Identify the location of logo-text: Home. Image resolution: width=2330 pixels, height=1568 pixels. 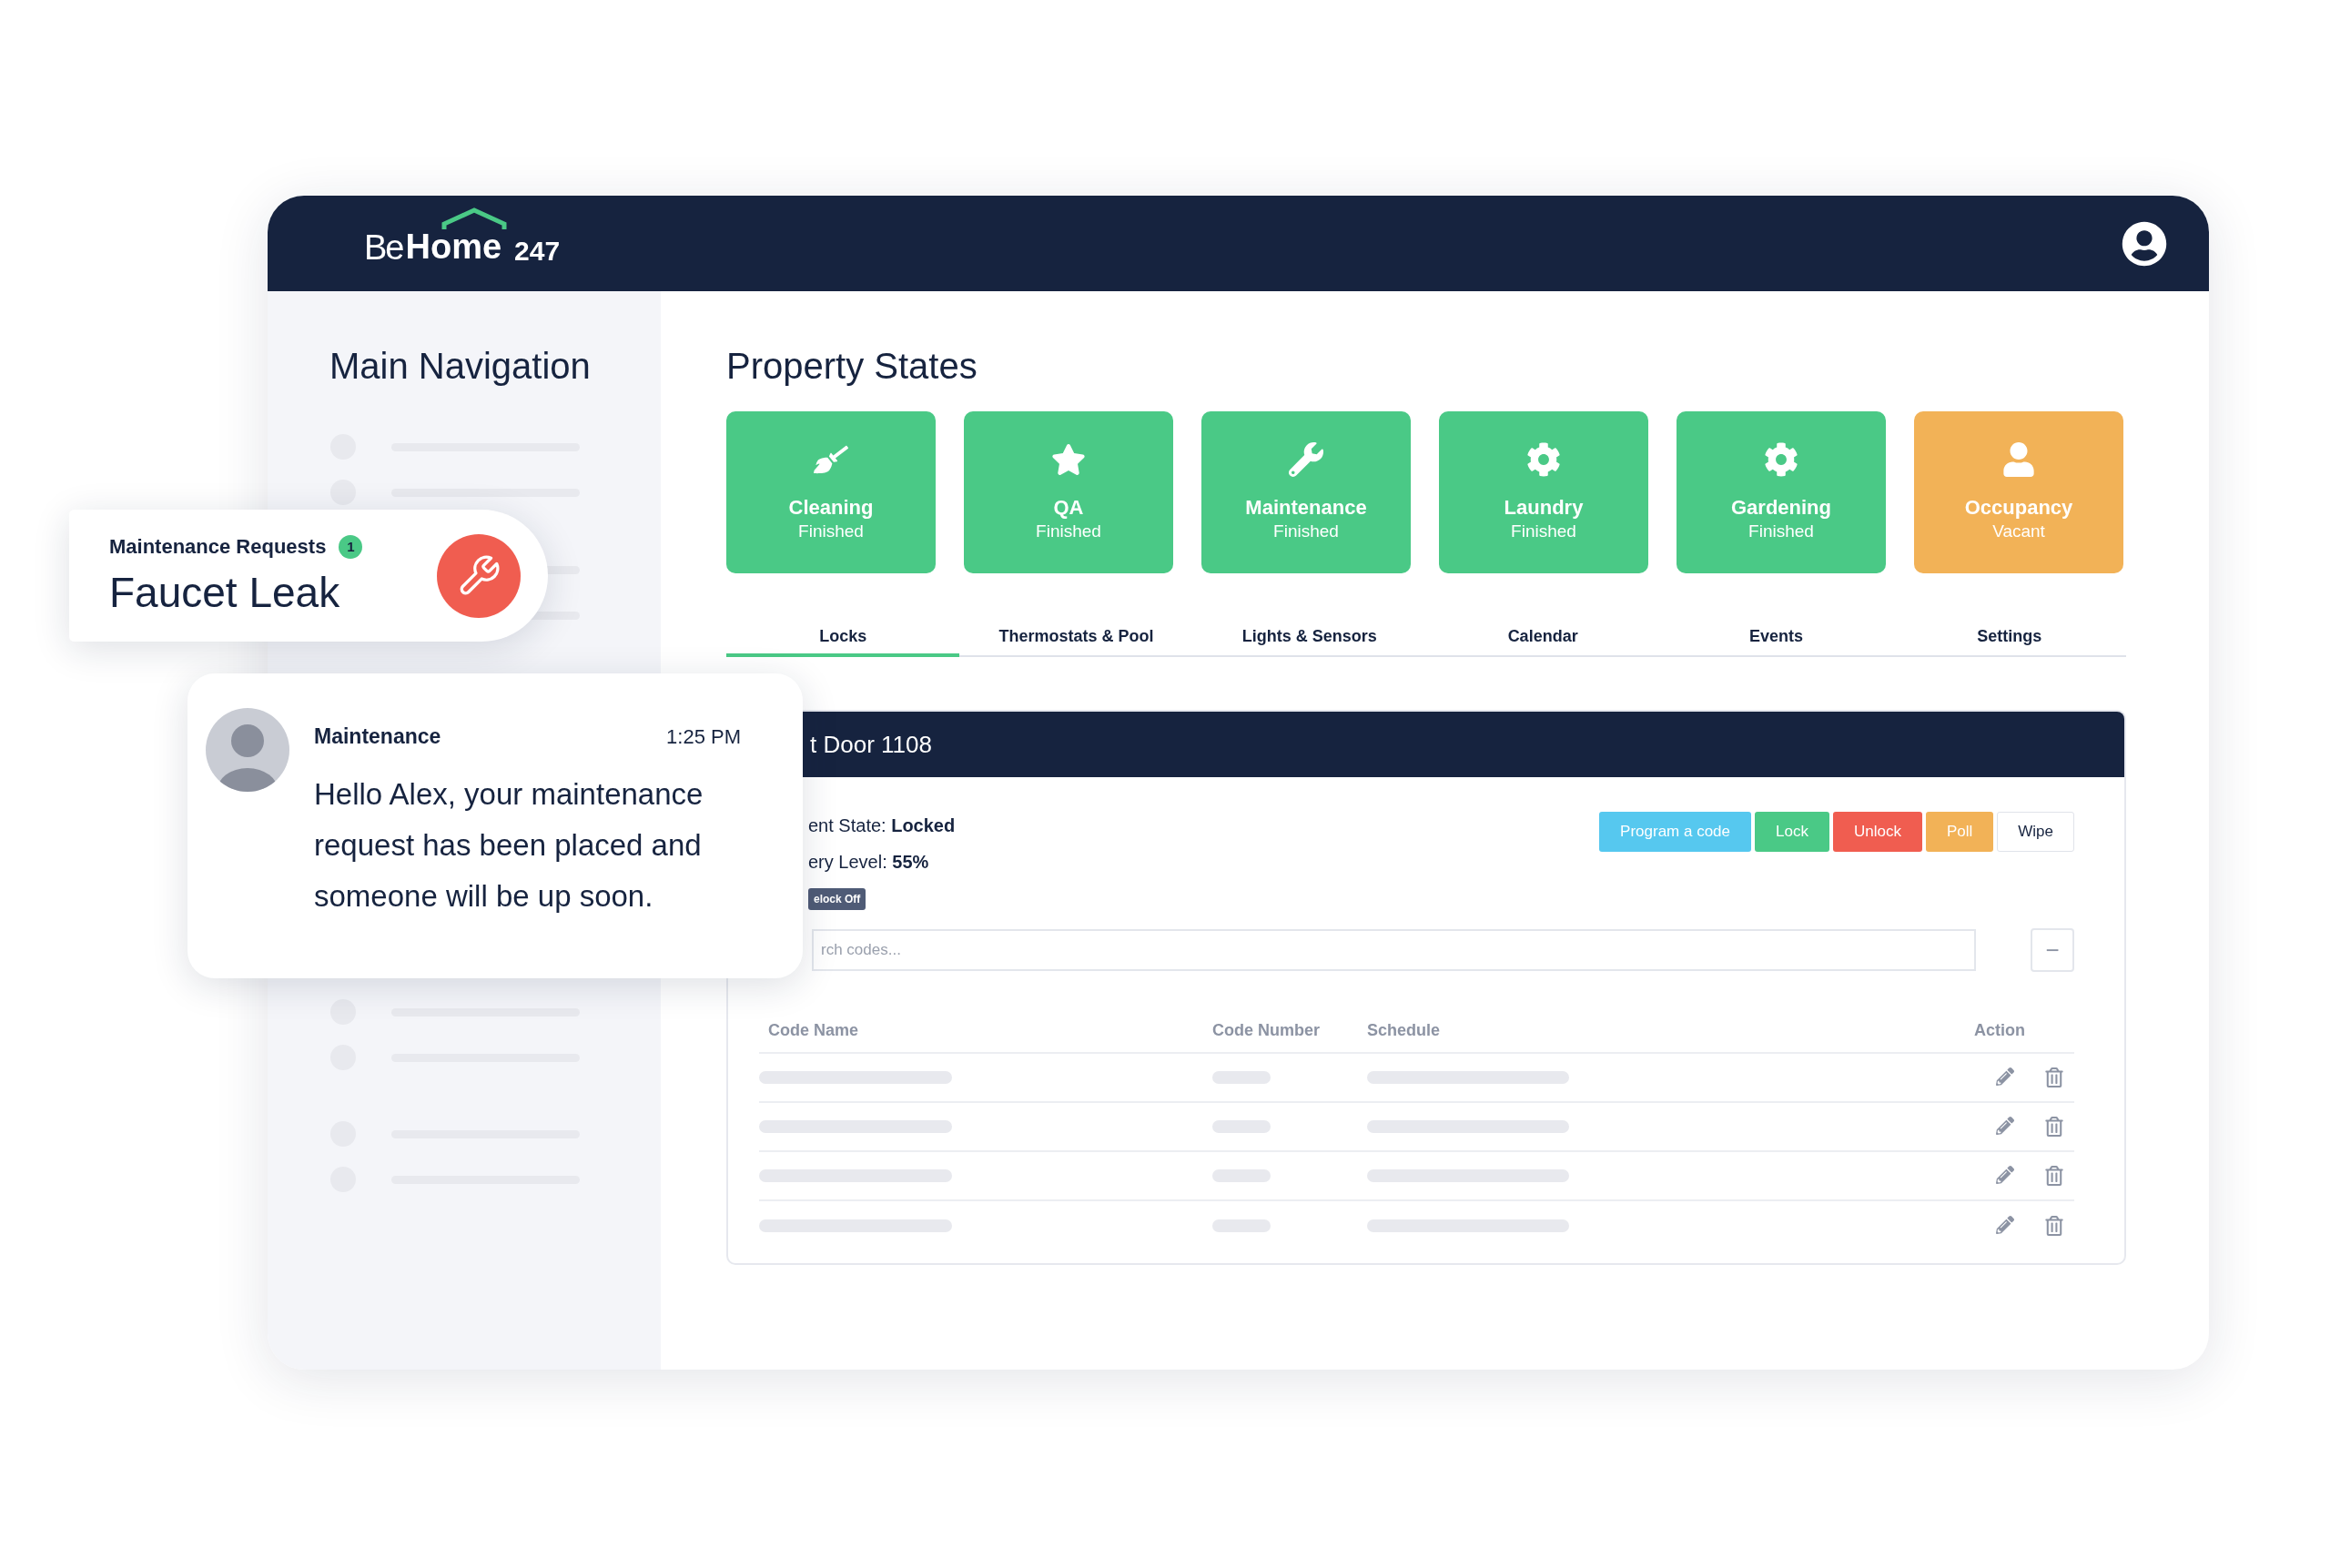
(453, 247).